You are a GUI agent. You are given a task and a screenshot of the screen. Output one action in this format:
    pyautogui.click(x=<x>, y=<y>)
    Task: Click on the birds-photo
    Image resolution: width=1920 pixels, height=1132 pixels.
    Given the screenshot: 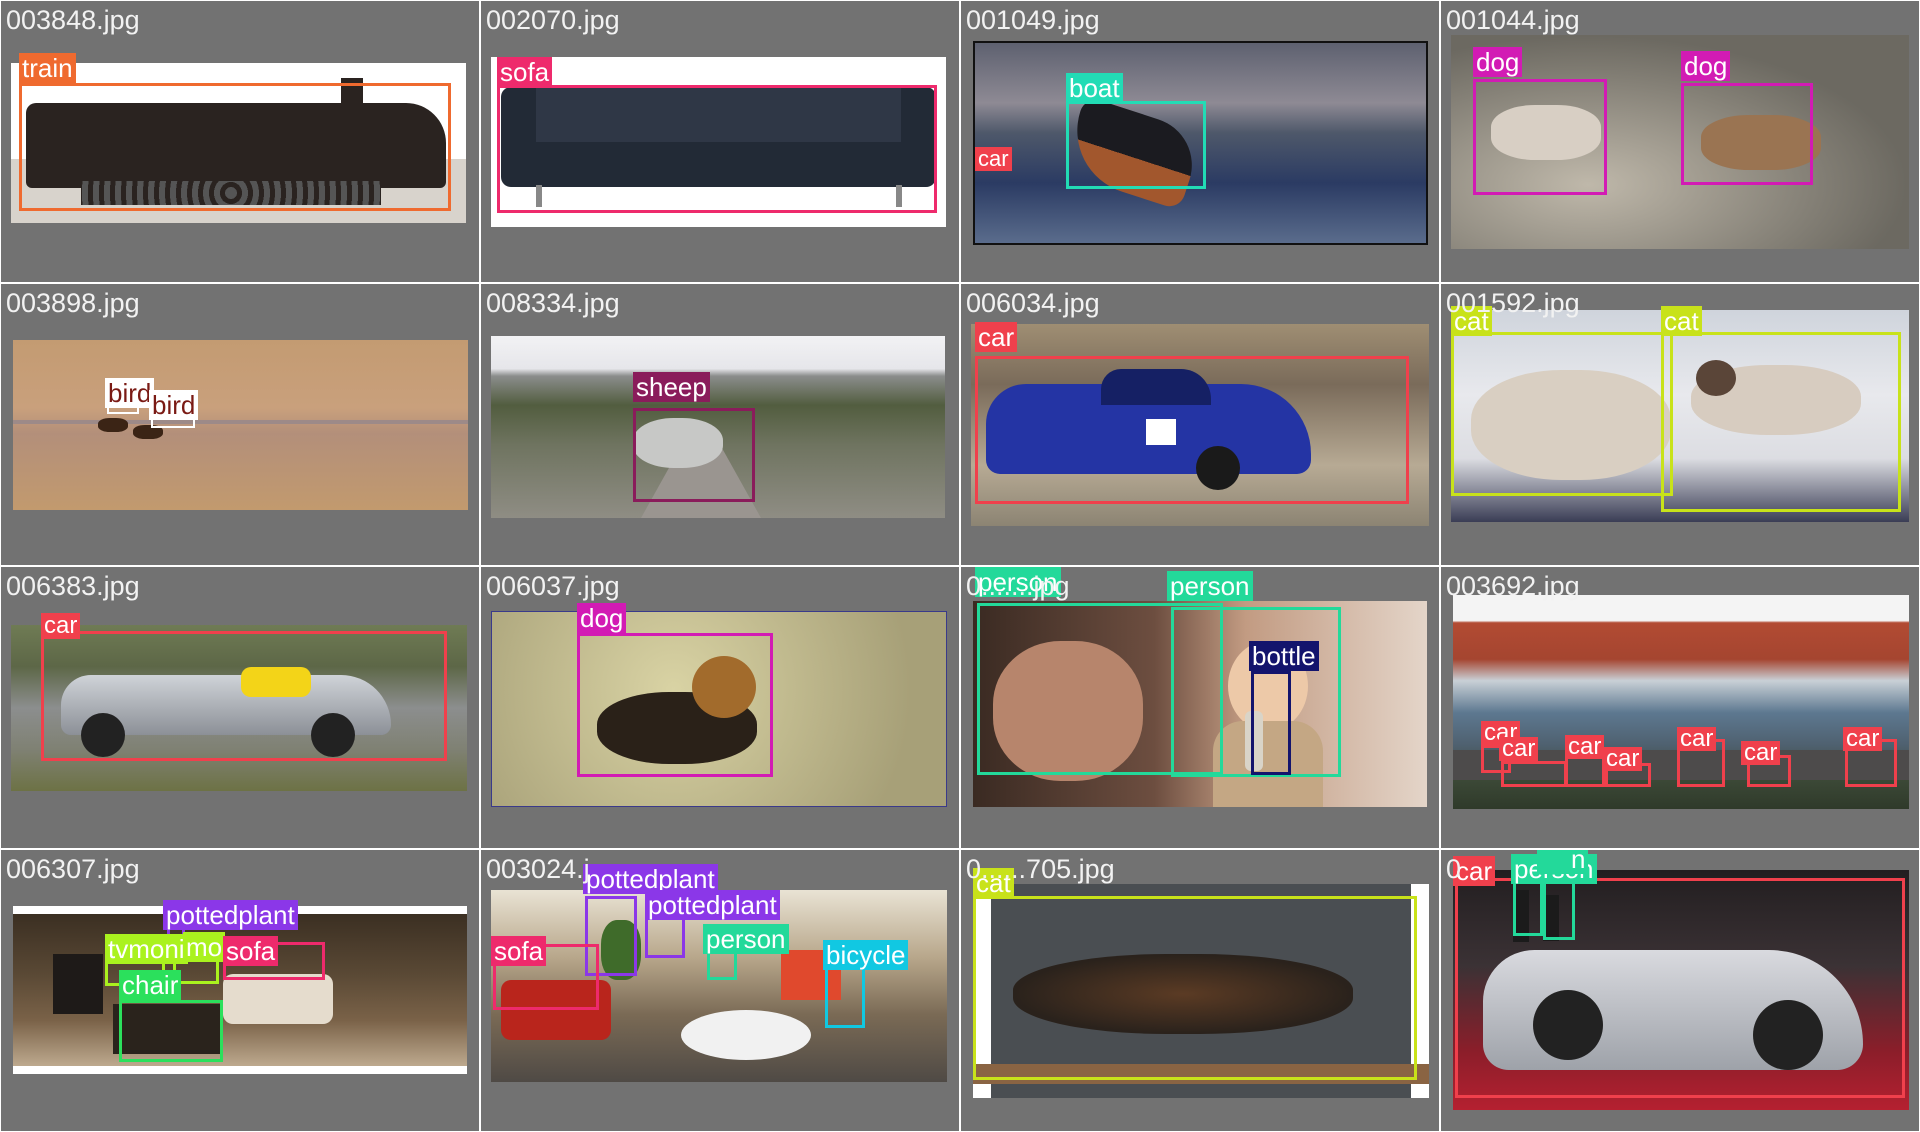 What is the action you would take?
    pyautogui.click(x=240, y=425)
    